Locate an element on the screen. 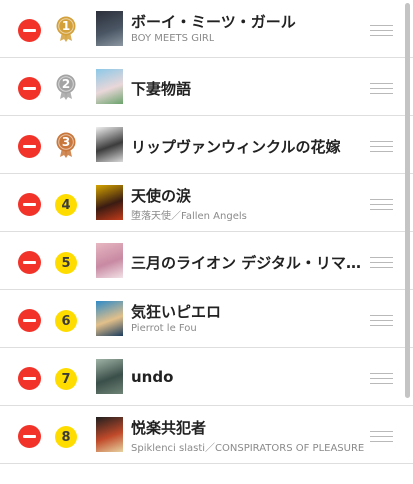 This screenshot has width=413, height=484. scrollbar is located at coordinates (407, 200).